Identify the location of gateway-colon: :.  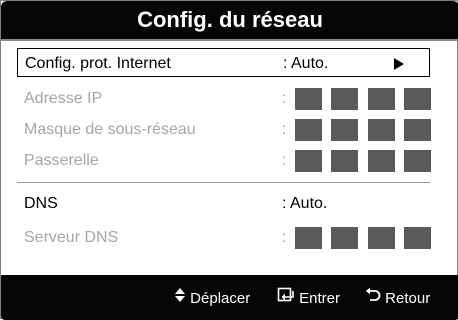
(284, 160).